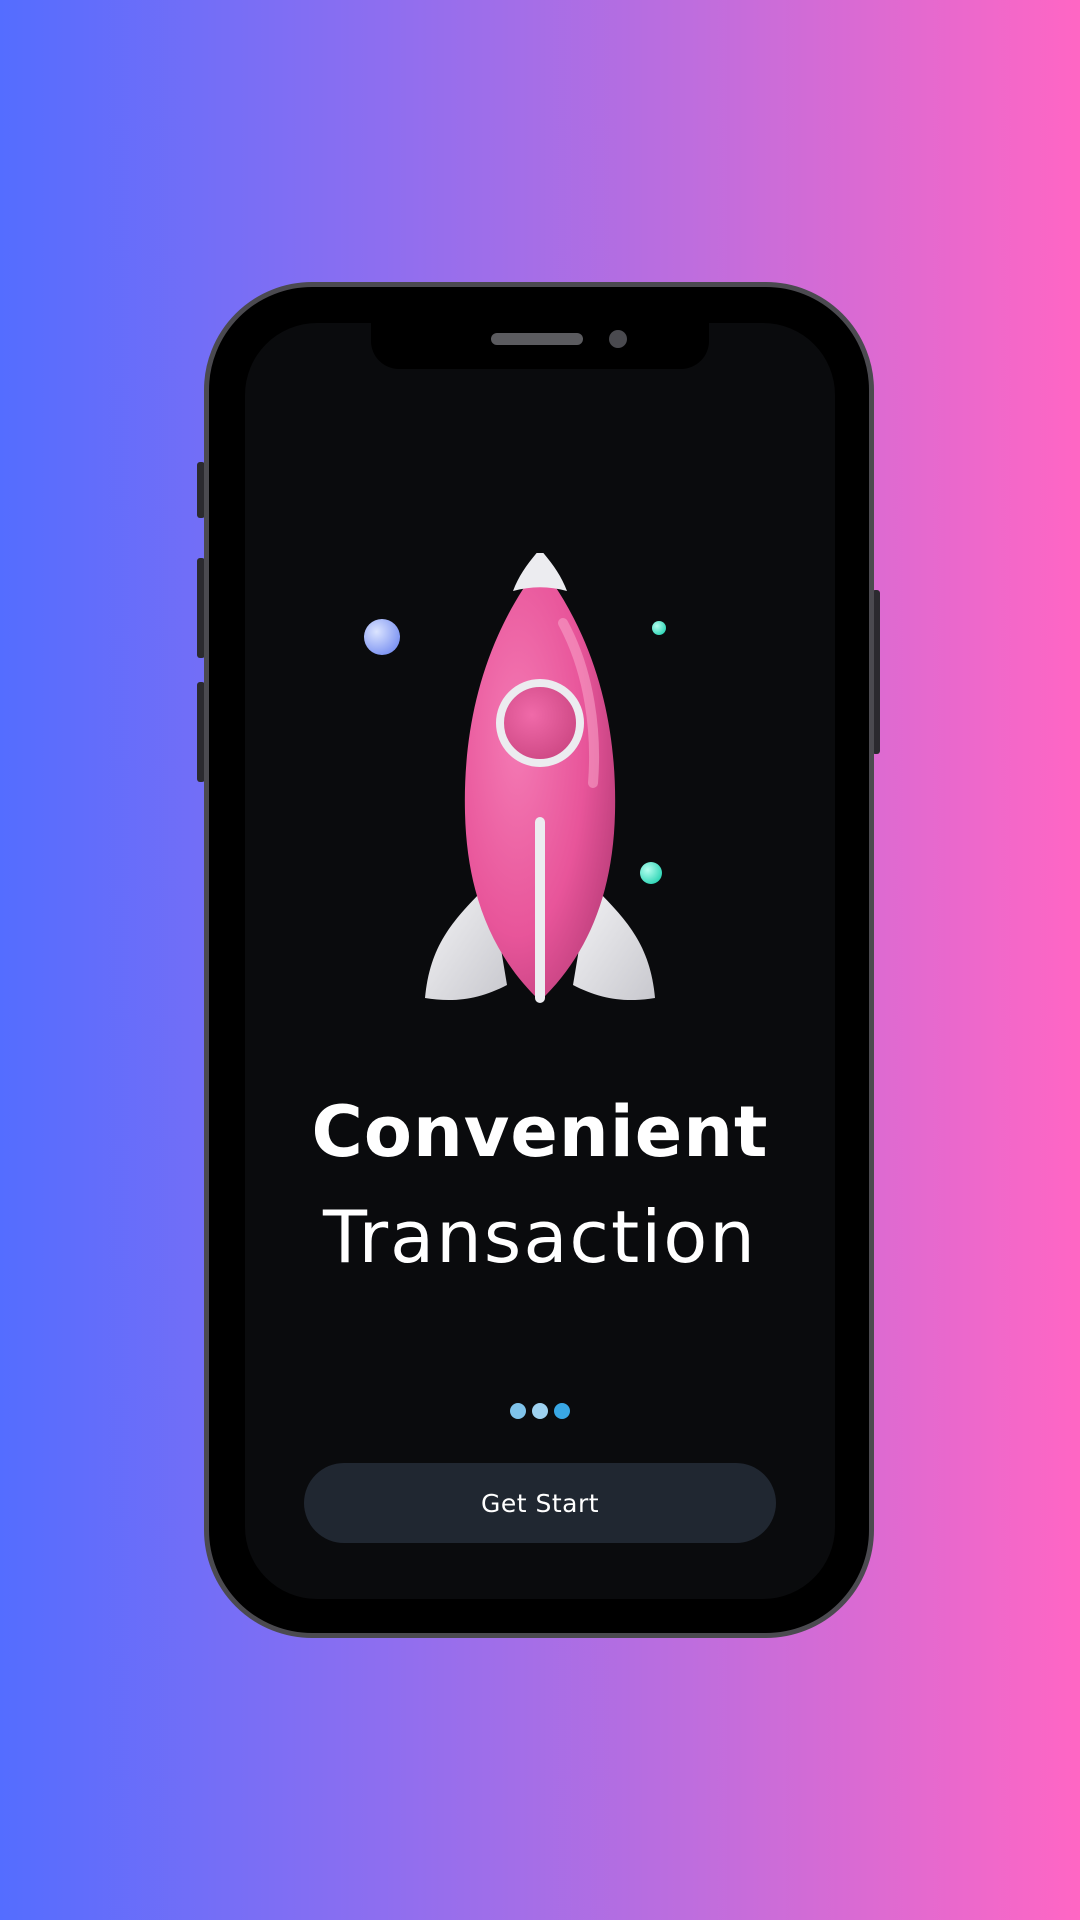  What do you see at coordinates (540, 1237) in the screenshot?
I see `title-line-2: Transaction` at bounding box center [540, 1237].